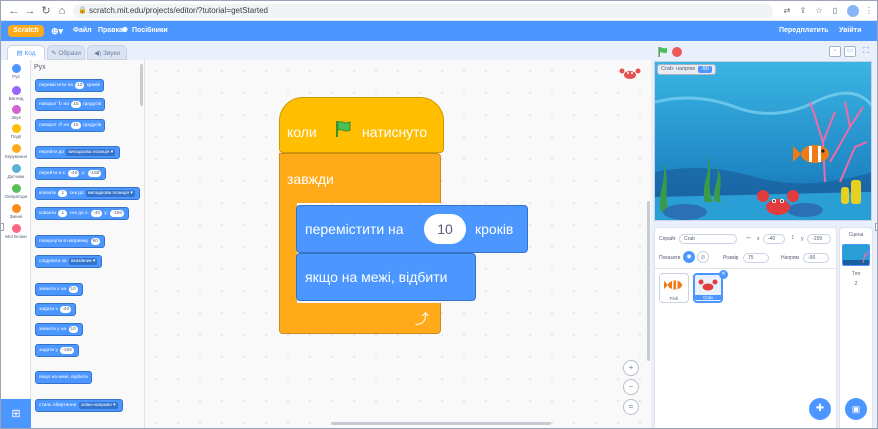  I want to click on palette-block-turn-right: поворот ↻ на 15 градусів, so click(70, 104).